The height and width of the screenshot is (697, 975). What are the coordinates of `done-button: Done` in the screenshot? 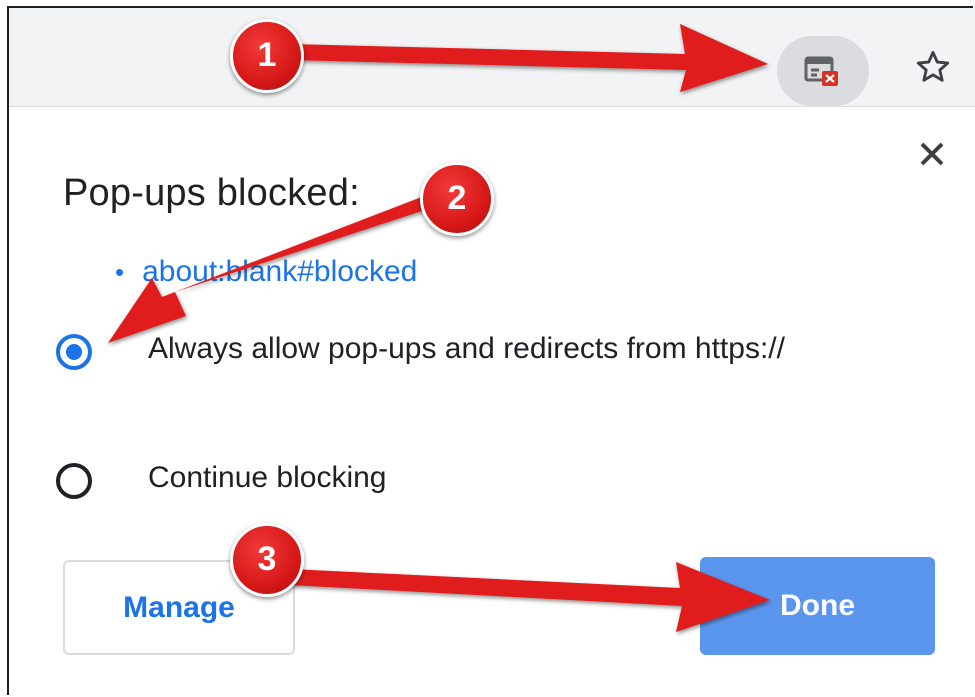 It's located at (817, 606).